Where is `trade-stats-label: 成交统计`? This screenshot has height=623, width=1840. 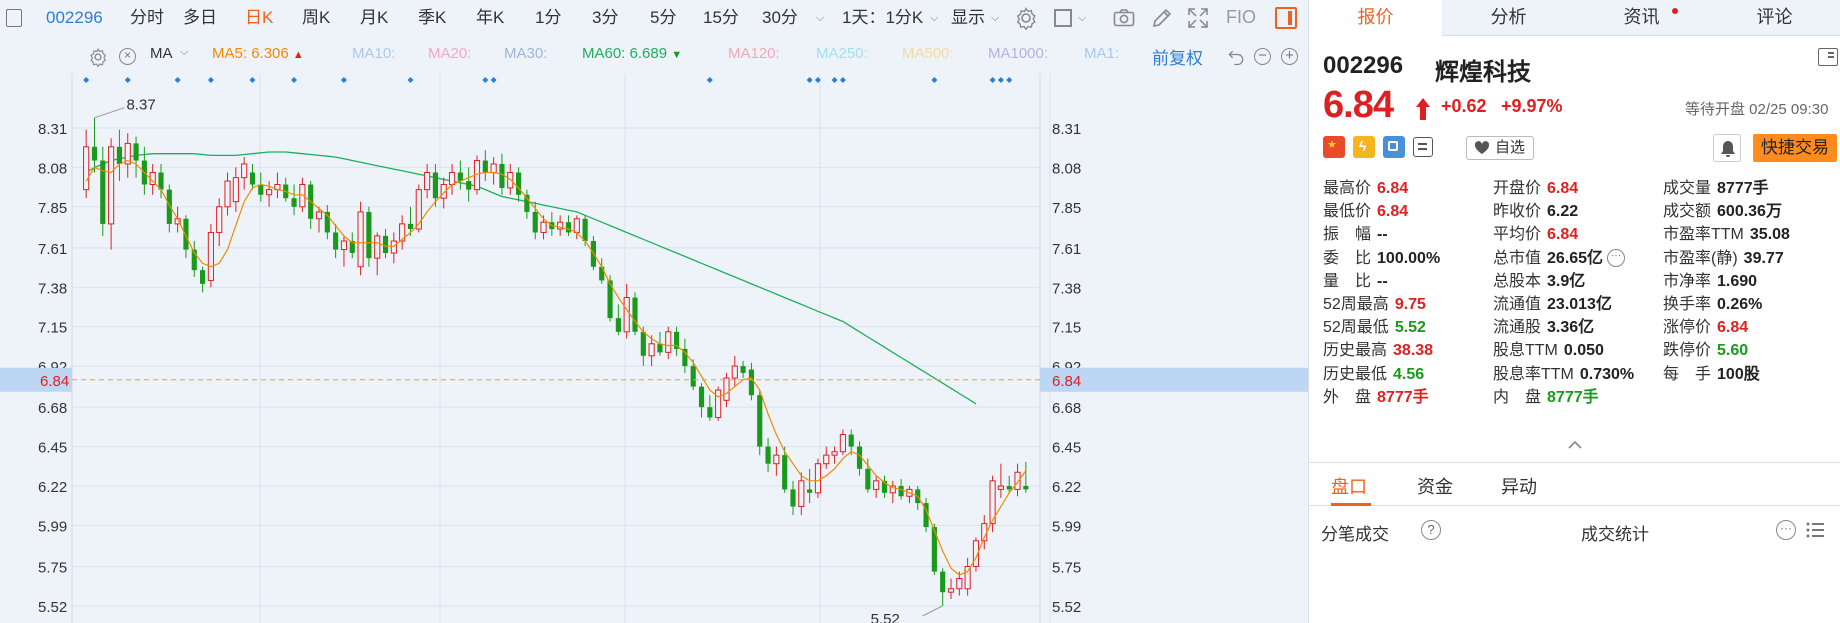
trade-stats-label: 成交统计 is located at coordinates (1615, 532).